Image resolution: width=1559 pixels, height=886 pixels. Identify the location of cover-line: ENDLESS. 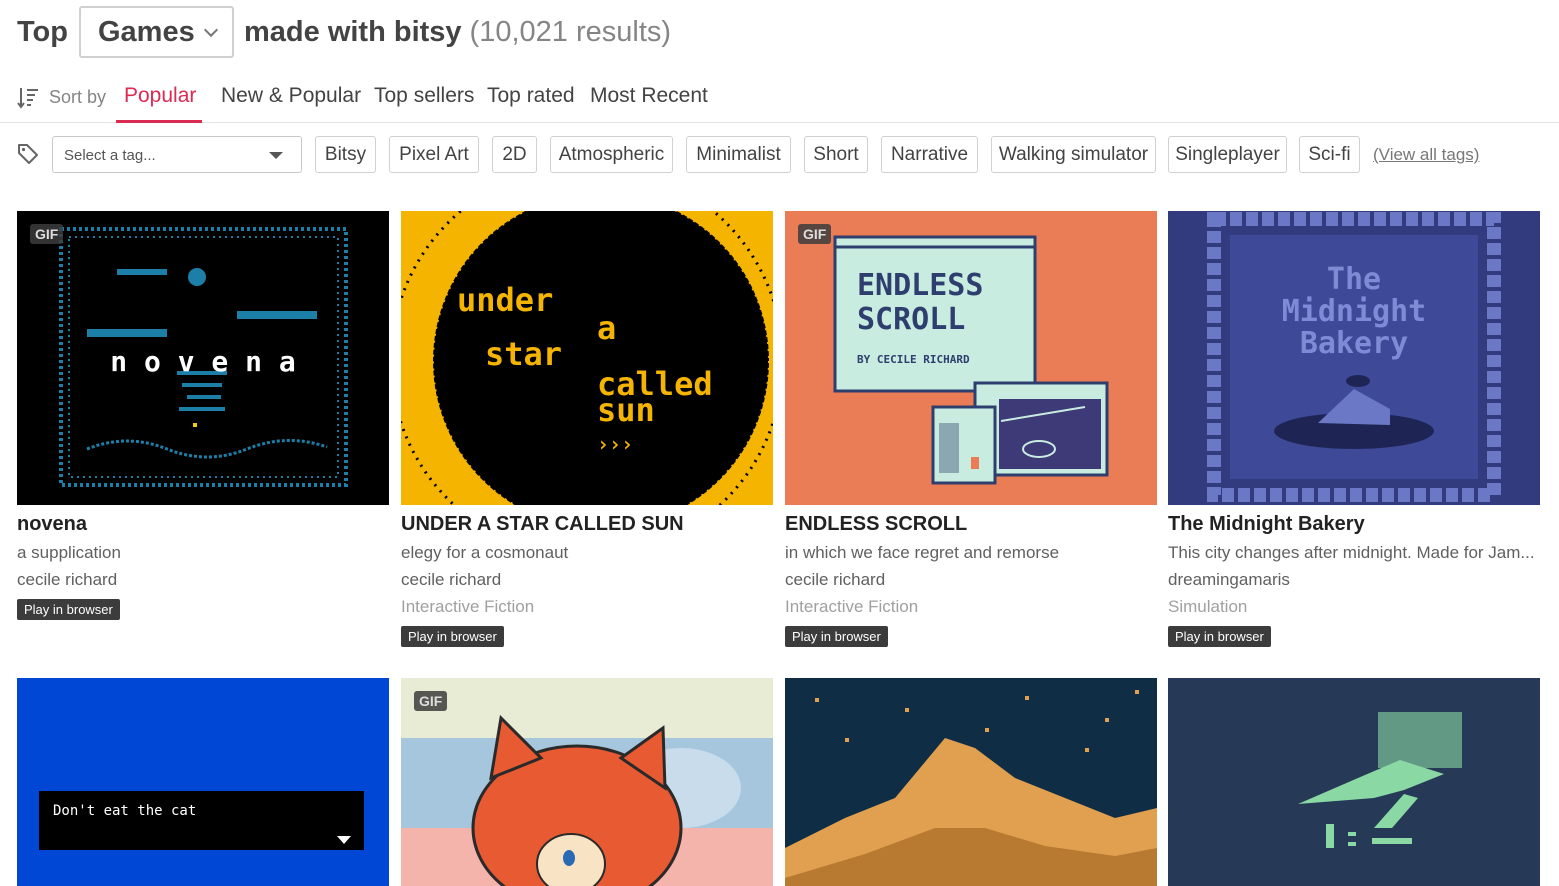
(920, 285).